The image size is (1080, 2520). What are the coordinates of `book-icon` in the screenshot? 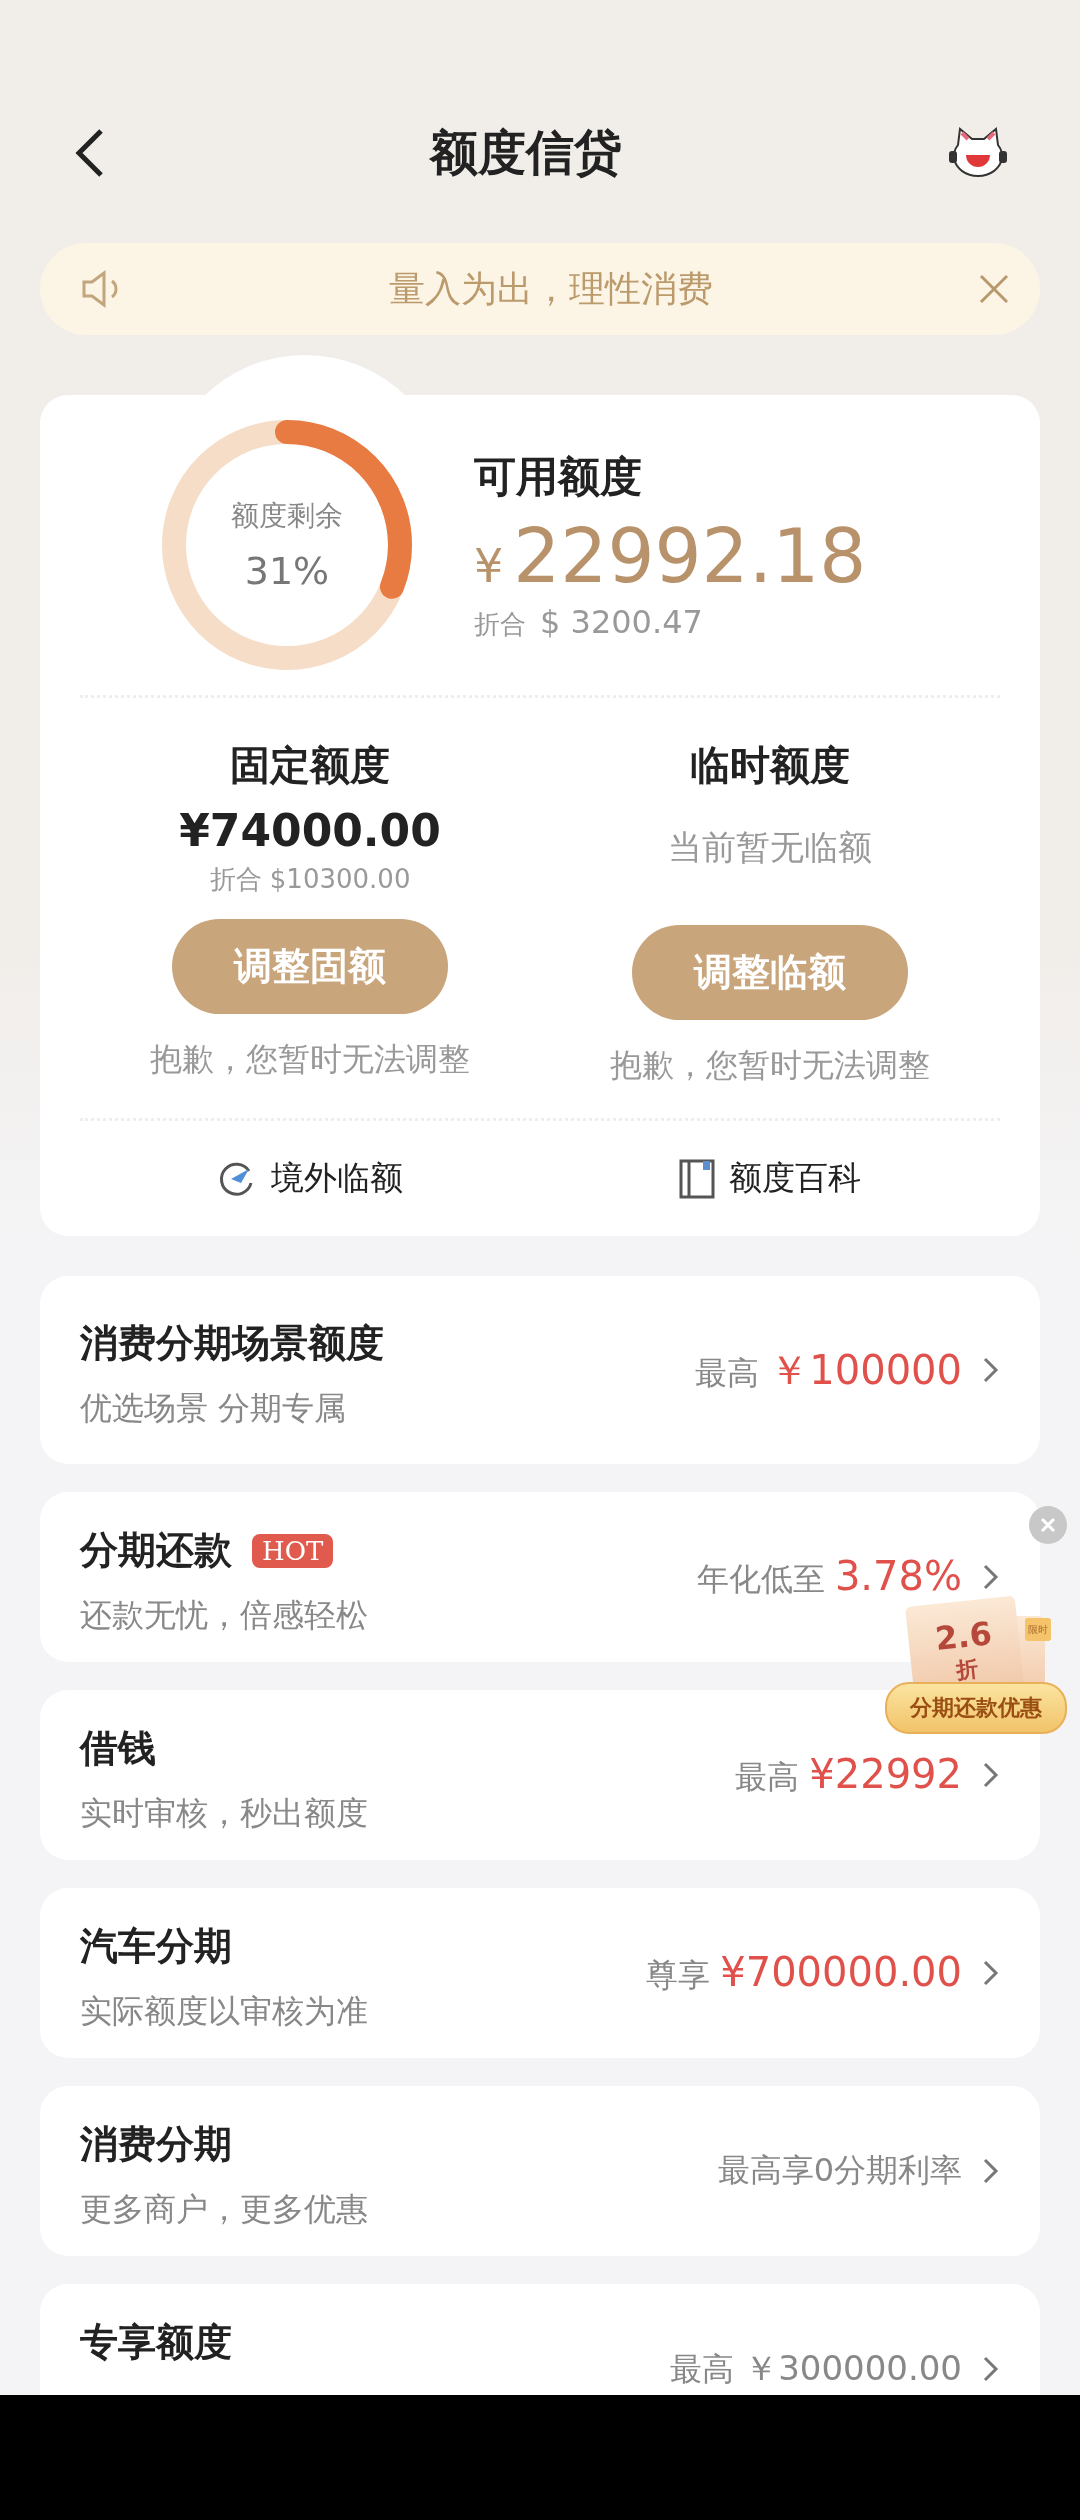 It's located at (697, 1178).